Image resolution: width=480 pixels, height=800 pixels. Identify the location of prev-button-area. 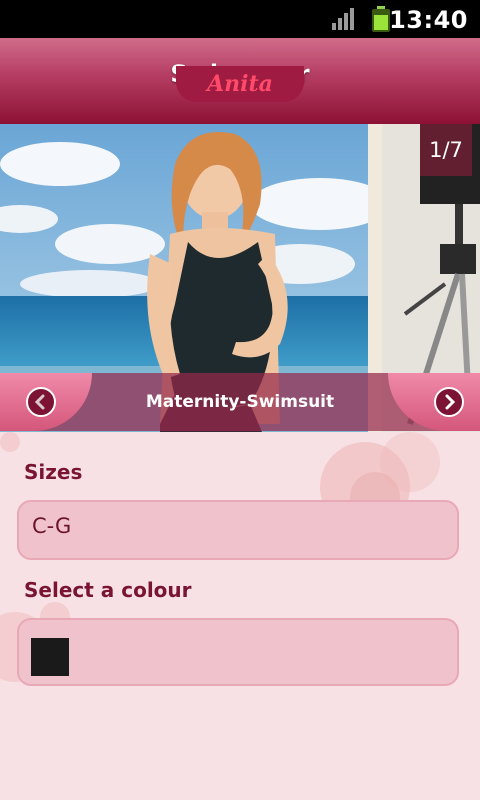
(46, 402).